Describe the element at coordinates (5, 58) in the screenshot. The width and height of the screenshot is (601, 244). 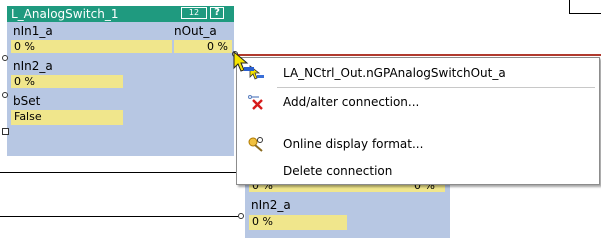
I see `input-pin-nin1` at that location.